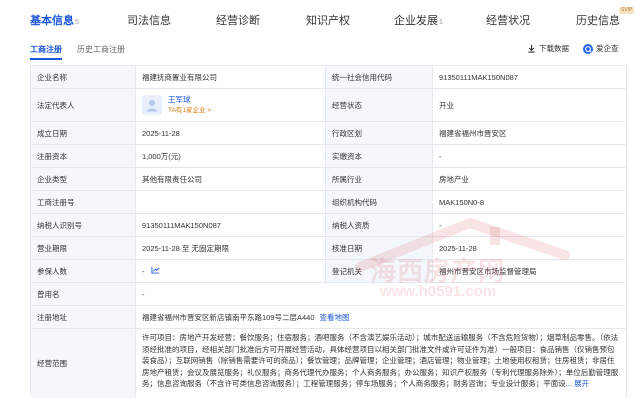 The width and height of the screenshot is (640, 398). Describe the element at coordinates (379, 202) in the screenshot. I see `org-code-label: 组织机构代码` at that location.